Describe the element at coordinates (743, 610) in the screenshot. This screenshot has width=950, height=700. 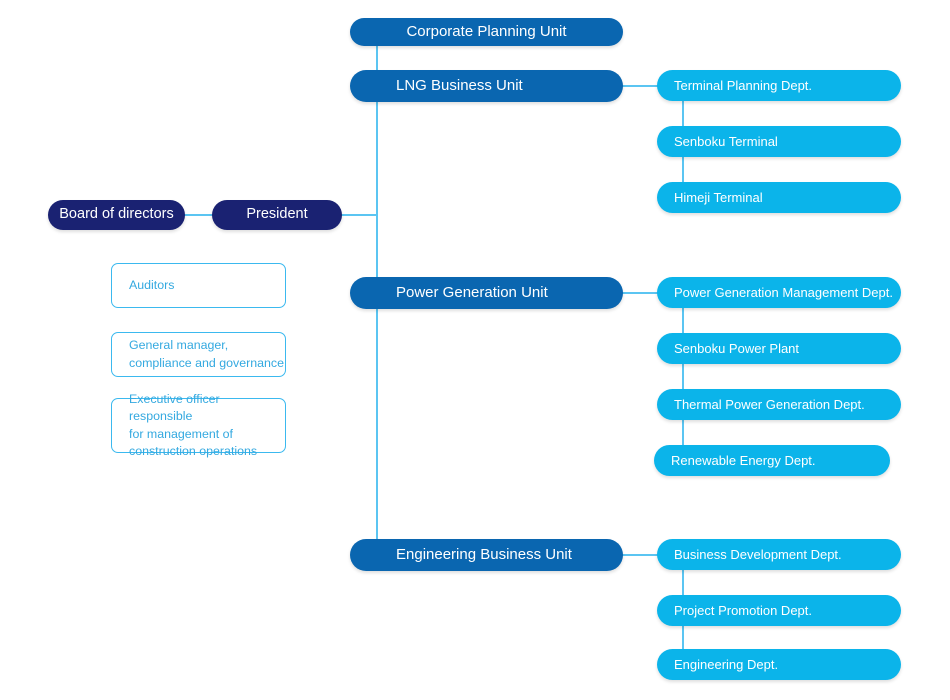
I see `node-project-promotion-dept-label: Project Promotion Dept.` at that location.